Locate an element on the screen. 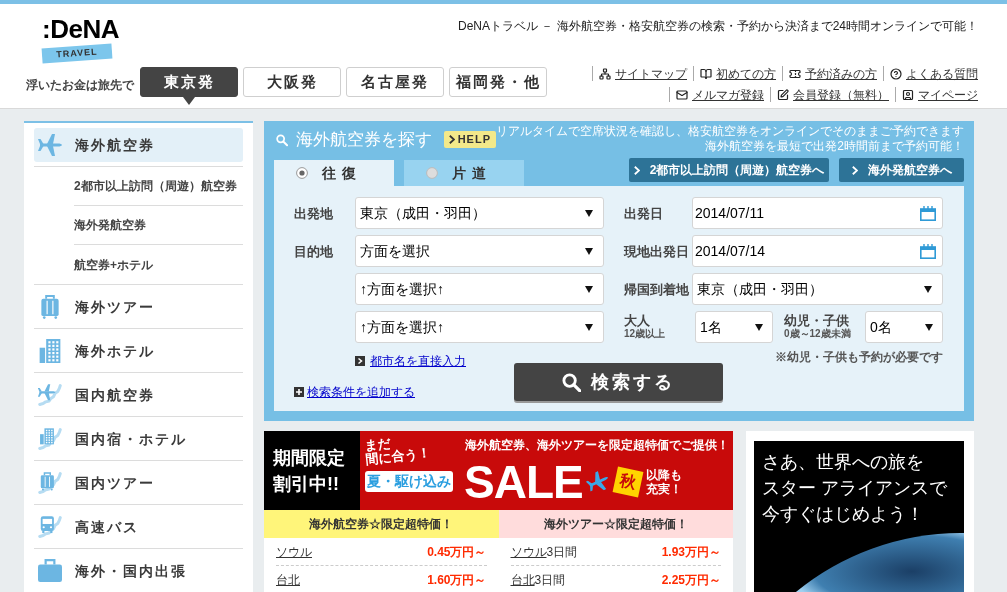 This screenshot has height=592, width=1007. trip-tab: 片道 is located at coordinates (464, 173).